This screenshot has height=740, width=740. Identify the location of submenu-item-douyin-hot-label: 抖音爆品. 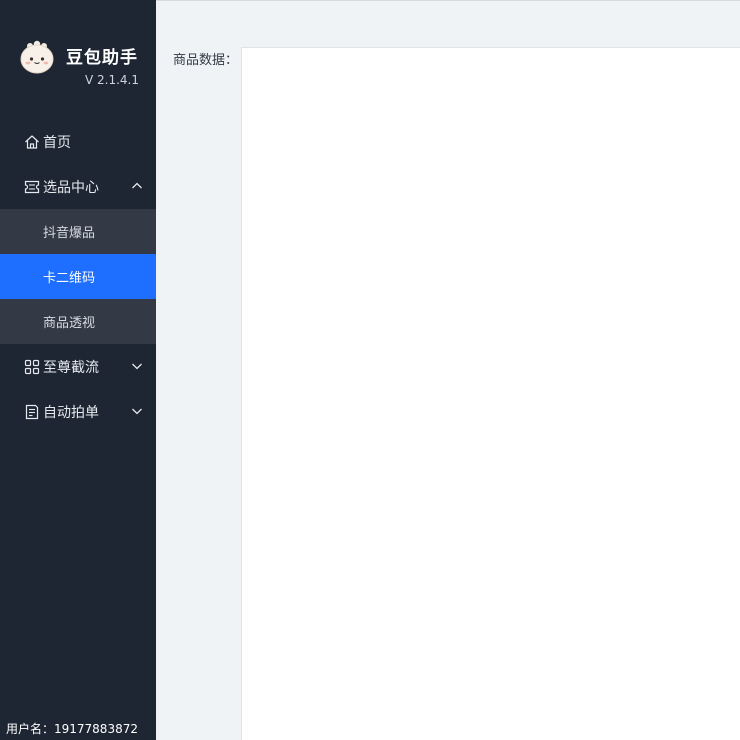
(69, 233).